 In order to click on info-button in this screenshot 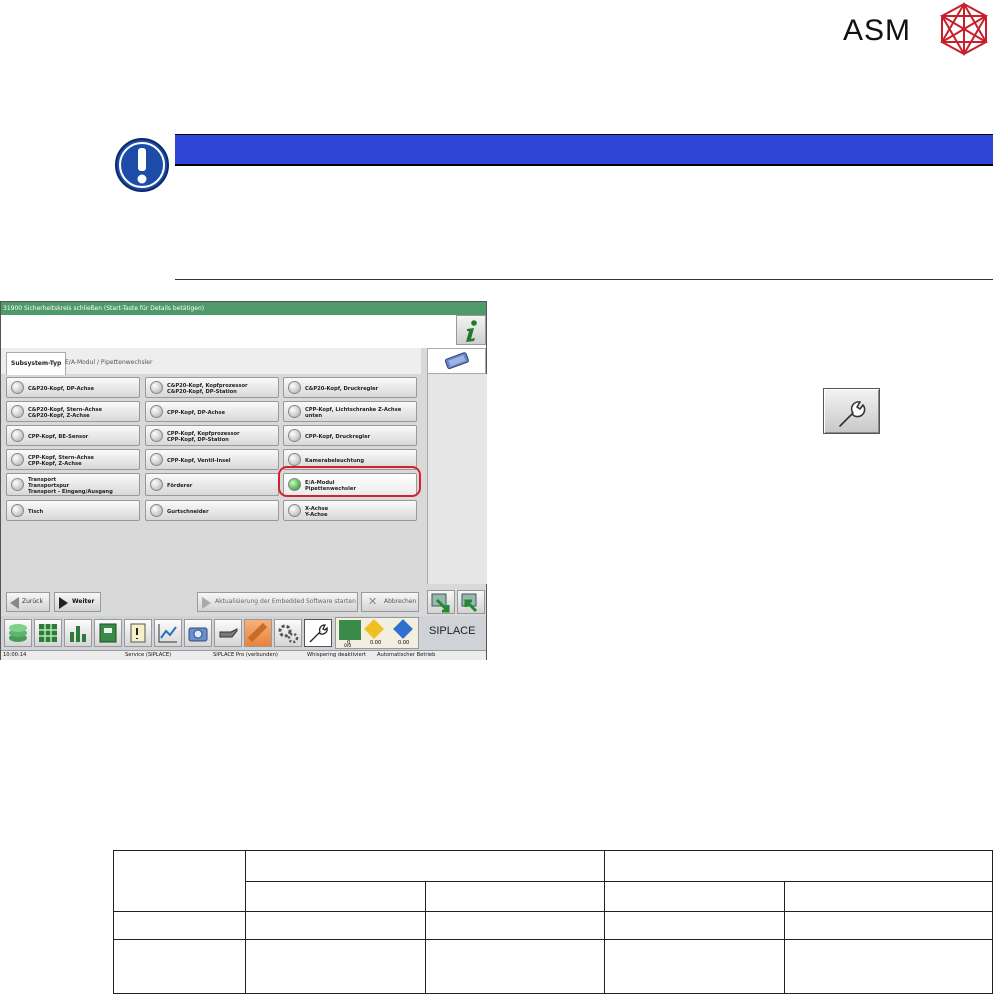, I will do `click(471, 330)`.